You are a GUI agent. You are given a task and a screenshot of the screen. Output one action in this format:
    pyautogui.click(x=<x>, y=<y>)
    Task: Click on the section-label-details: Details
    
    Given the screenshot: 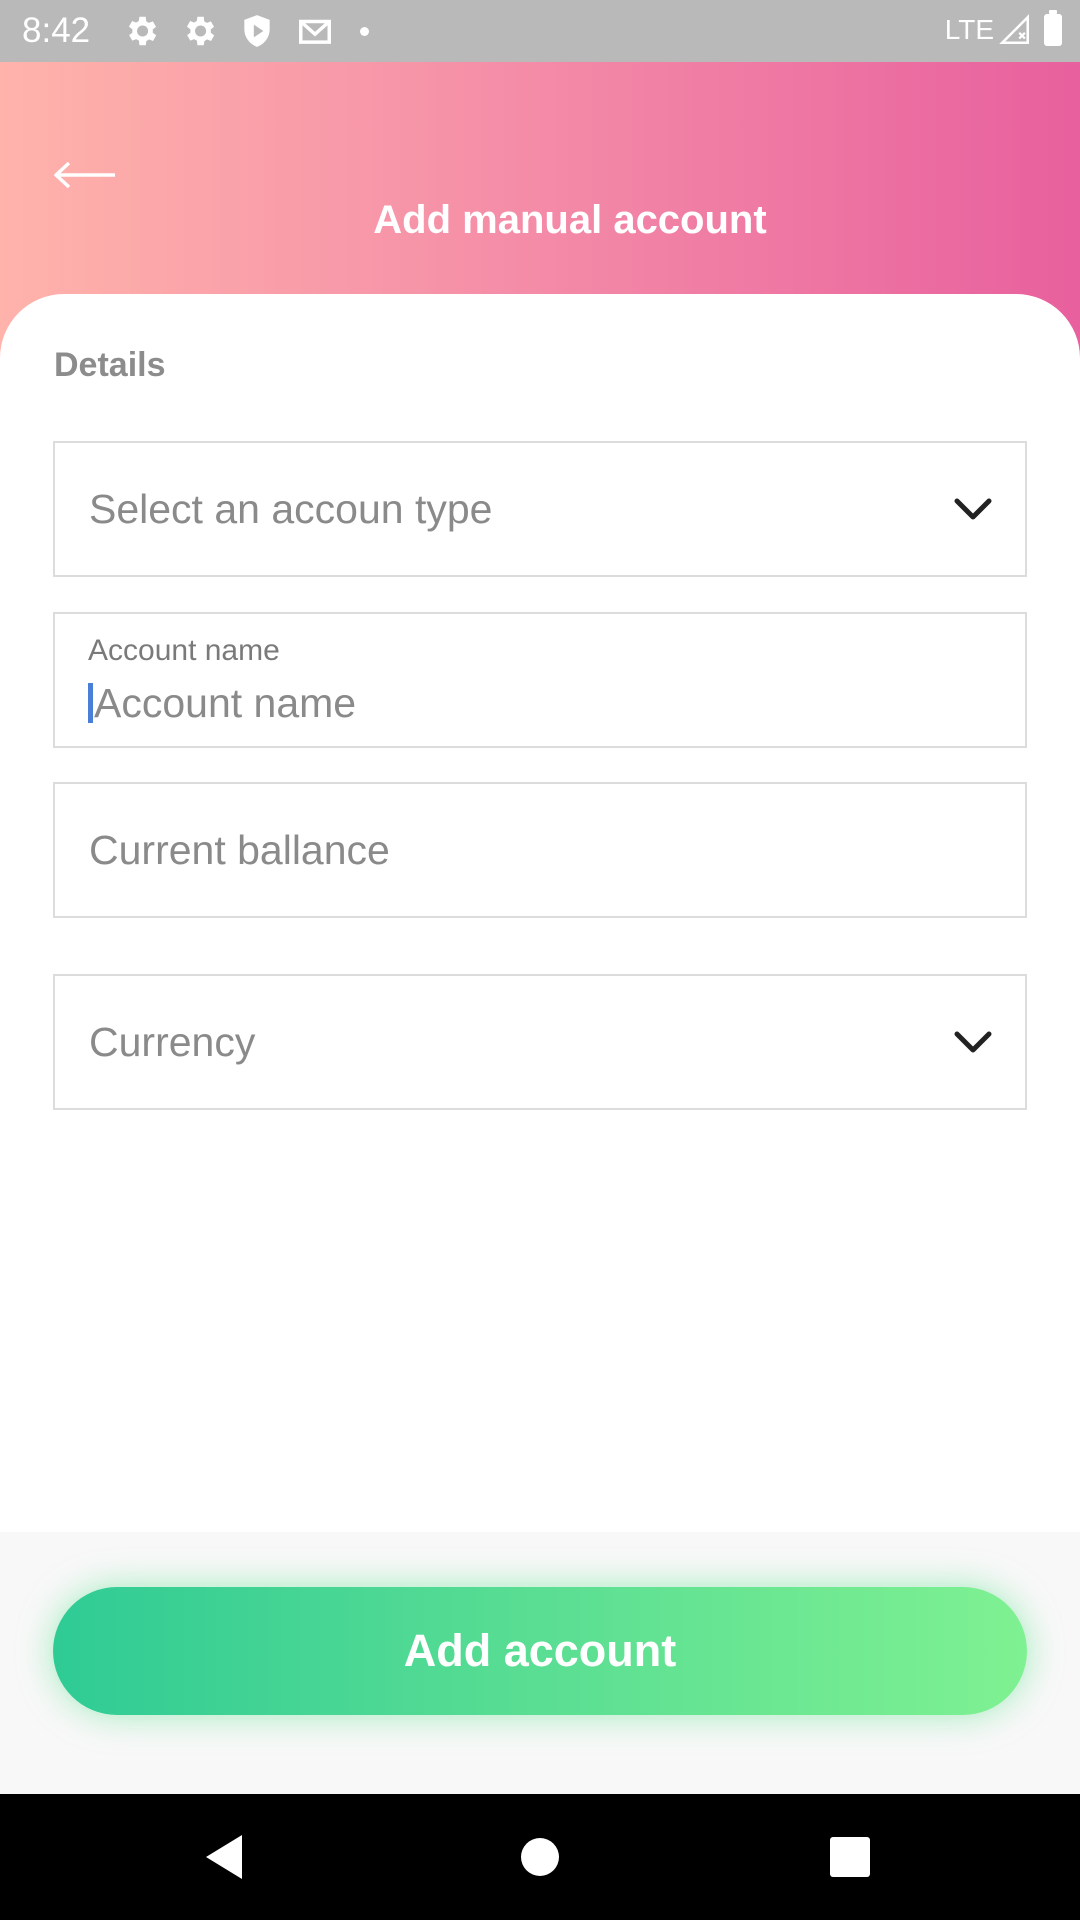 What is the action you would take?
    pyautogui.click(x=110, y=365)
    